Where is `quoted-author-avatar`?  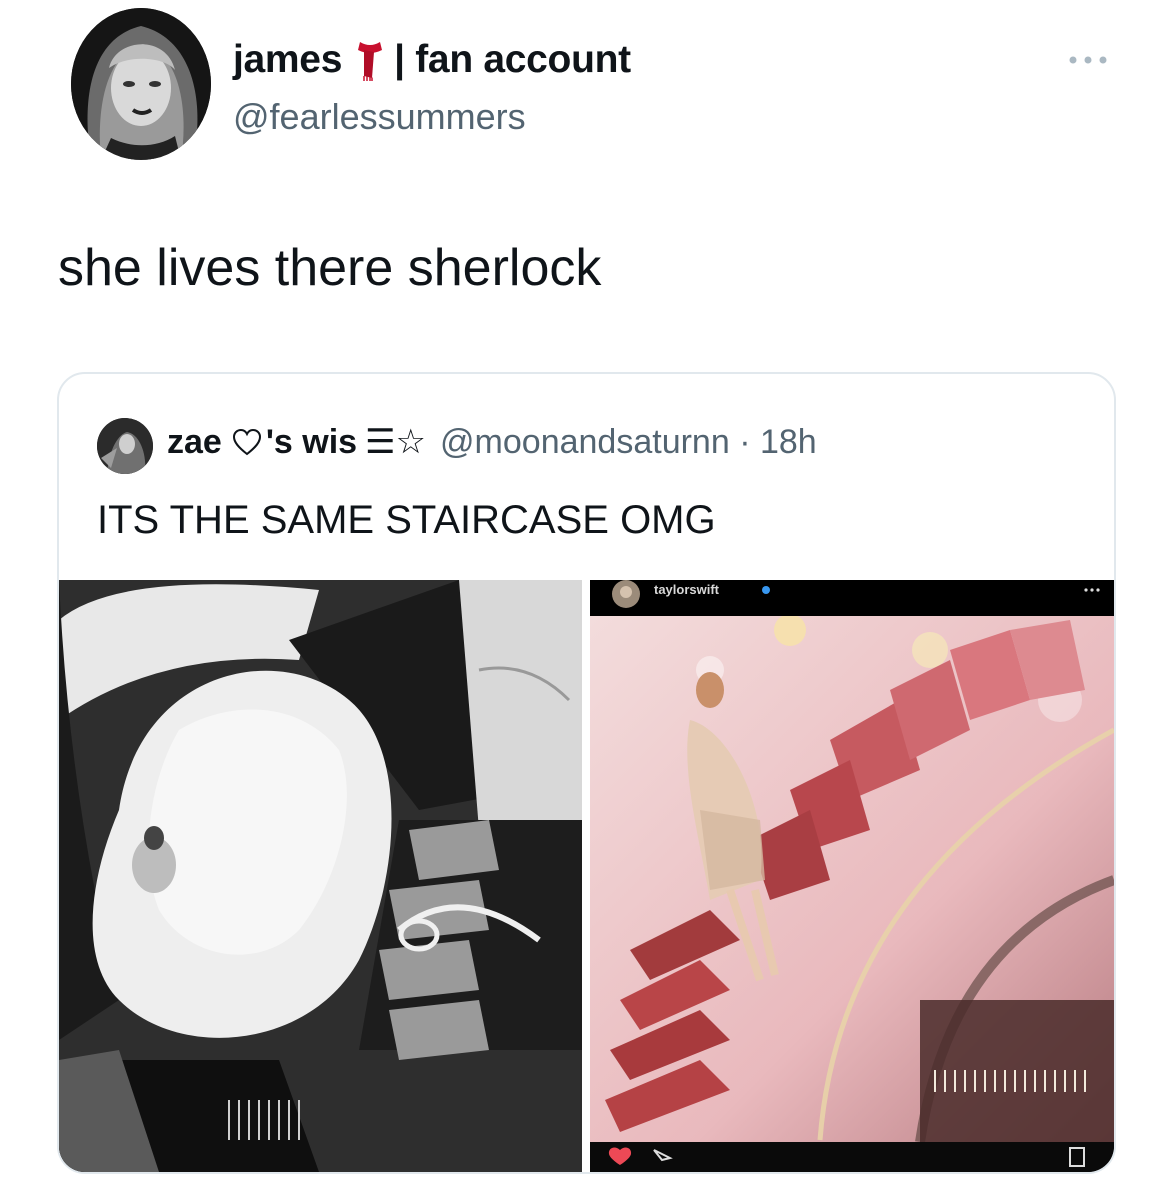
quoted-author-avatar is located at coordinates (125, 446).